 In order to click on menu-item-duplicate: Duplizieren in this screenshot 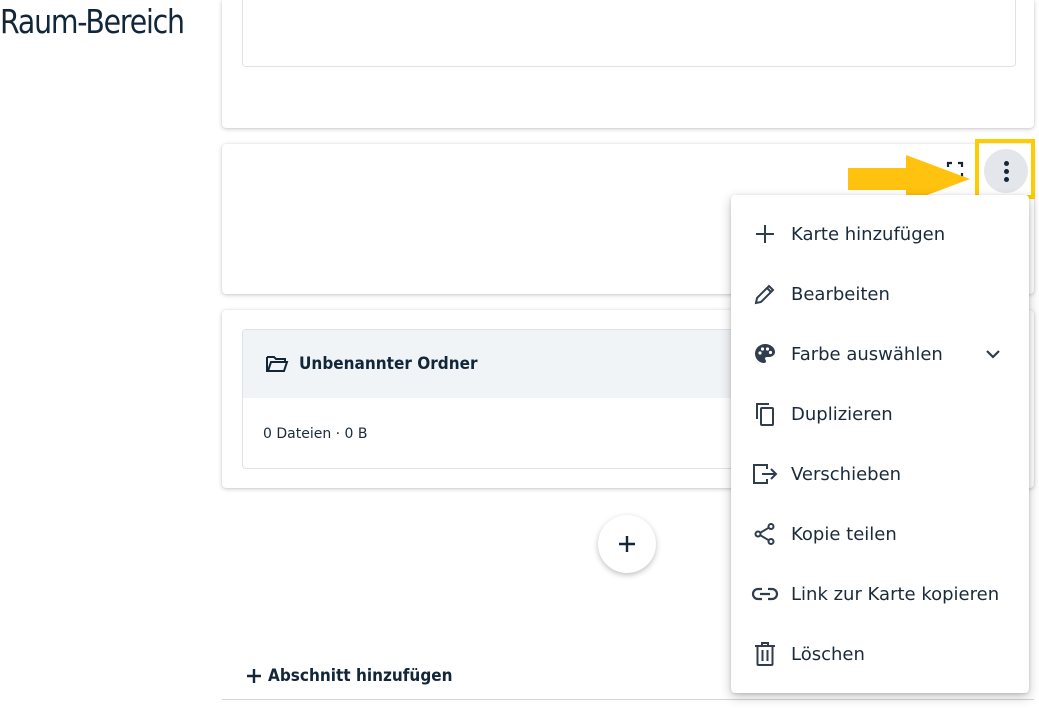, I will do `click(880, 414)`.